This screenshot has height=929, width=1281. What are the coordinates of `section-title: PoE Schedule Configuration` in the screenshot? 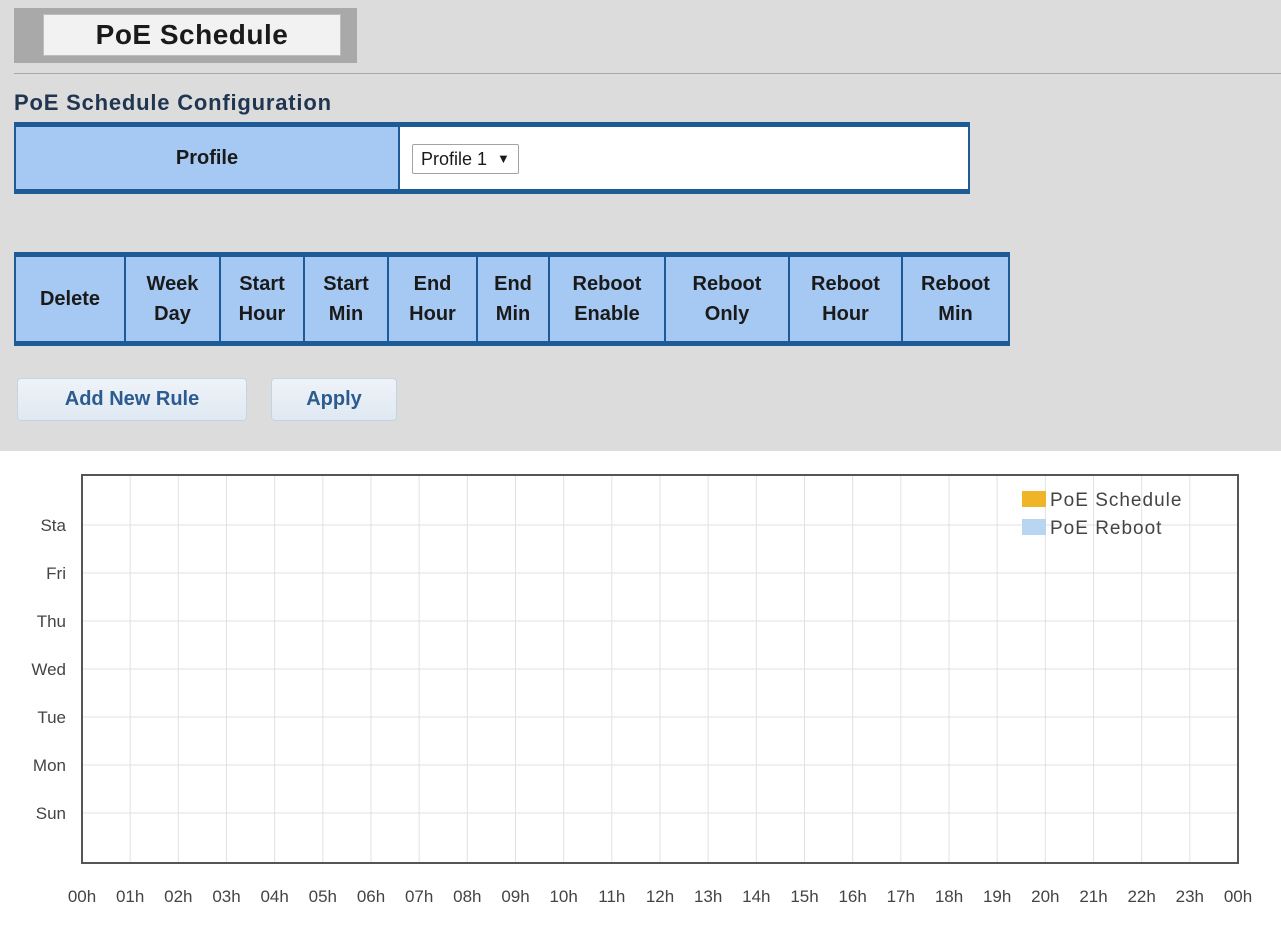 It's located at (173, 102).